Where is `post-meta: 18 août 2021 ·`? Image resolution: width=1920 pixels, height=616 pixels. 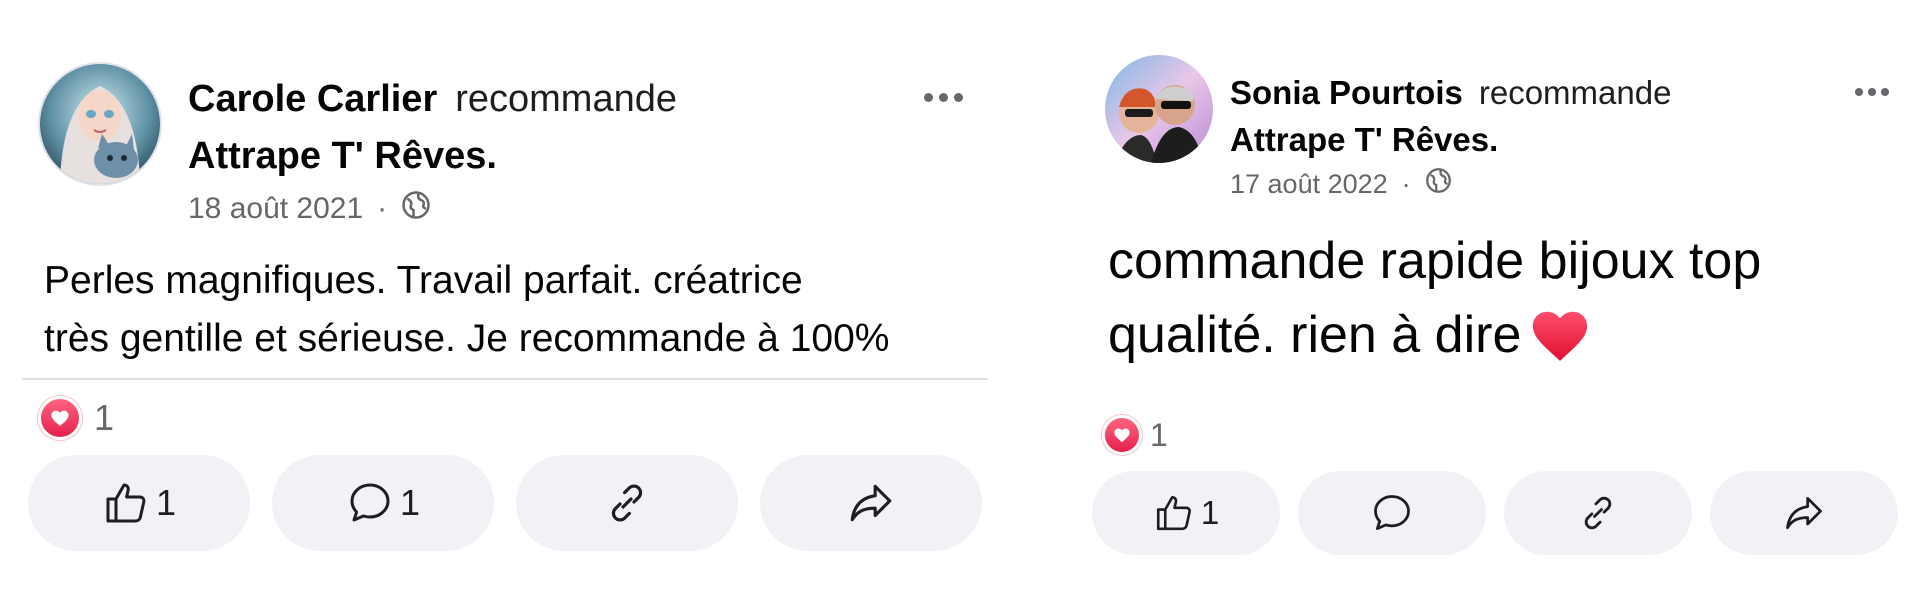
post-meta: 18 août 2021 · is located at coordinates (309, 209).